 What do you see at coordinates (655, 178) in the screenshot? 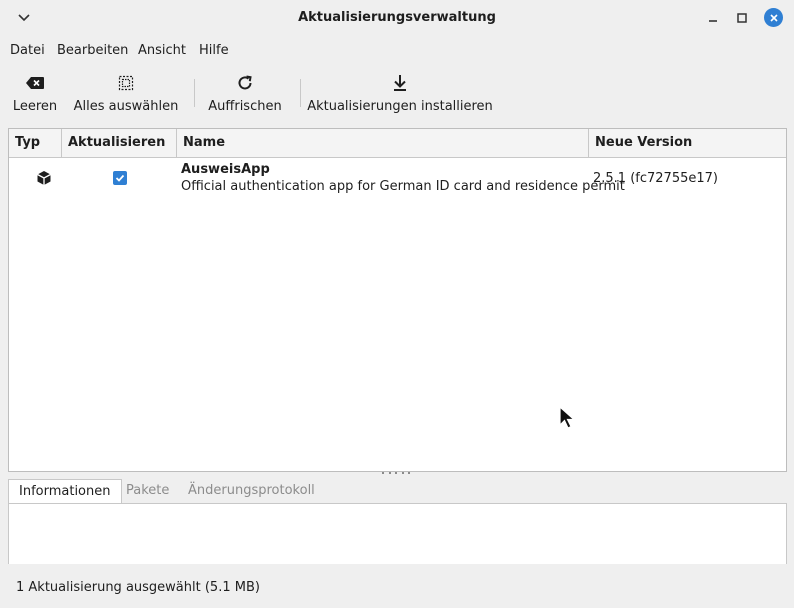
I see `package-version: 2.5.1 (fc72755e17)` at bounding box center [655, 178].